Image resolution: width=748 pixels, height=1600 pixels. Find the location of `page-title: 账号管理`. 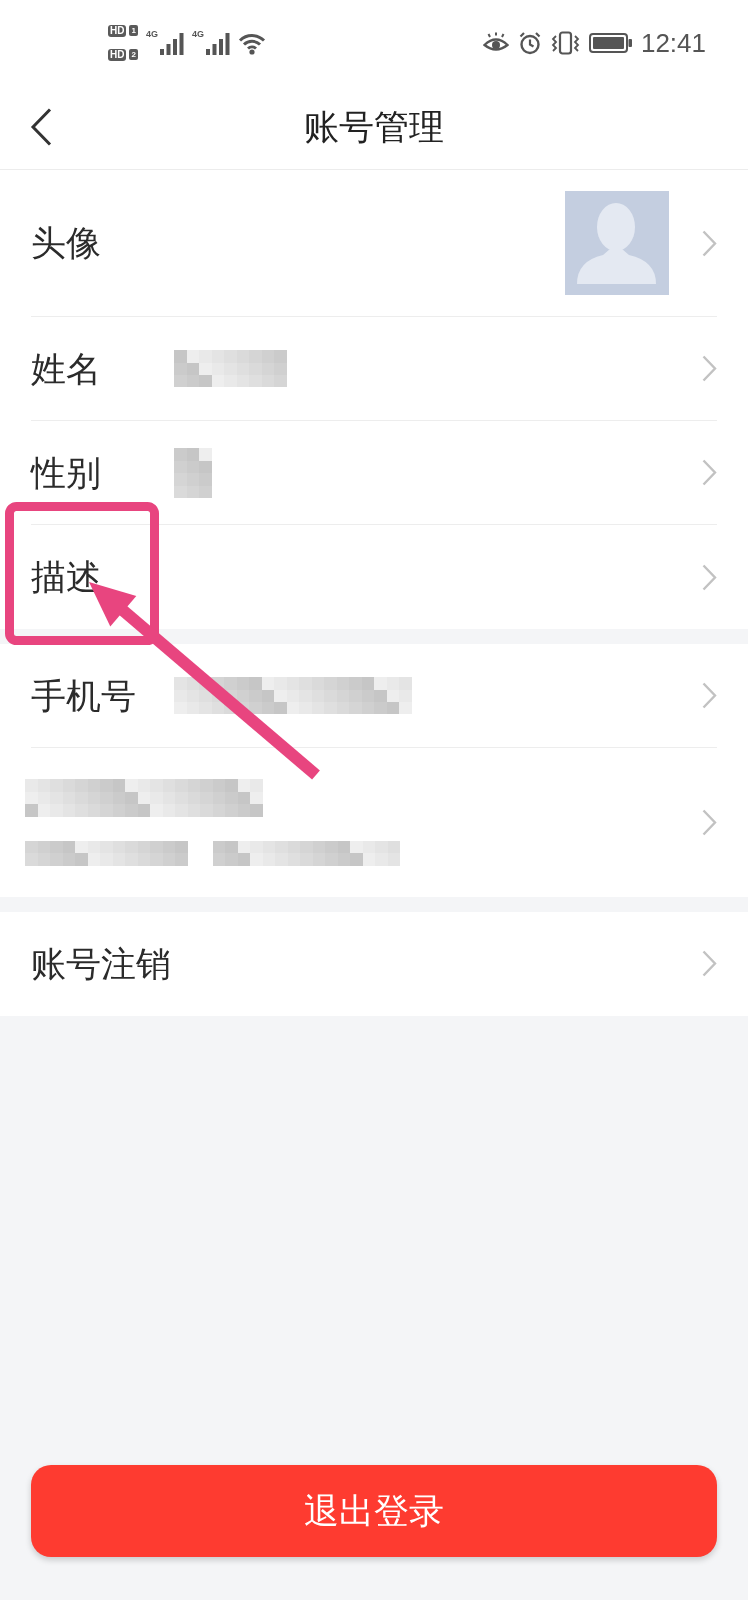

page-title: 账号管理 is located at coordinates (374, 127).